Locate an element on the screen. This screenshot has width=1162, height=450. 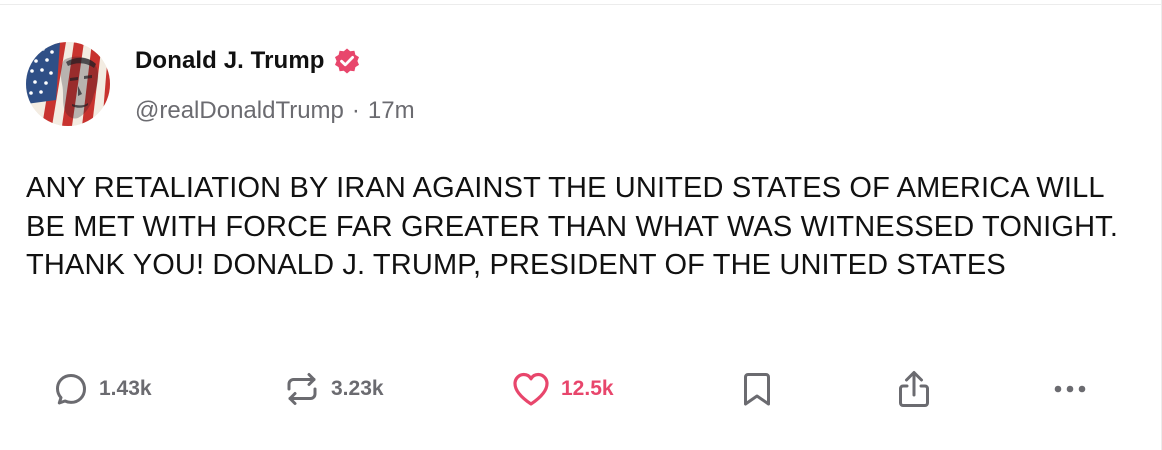
bookmark-button is located at coordinates (757, 389).